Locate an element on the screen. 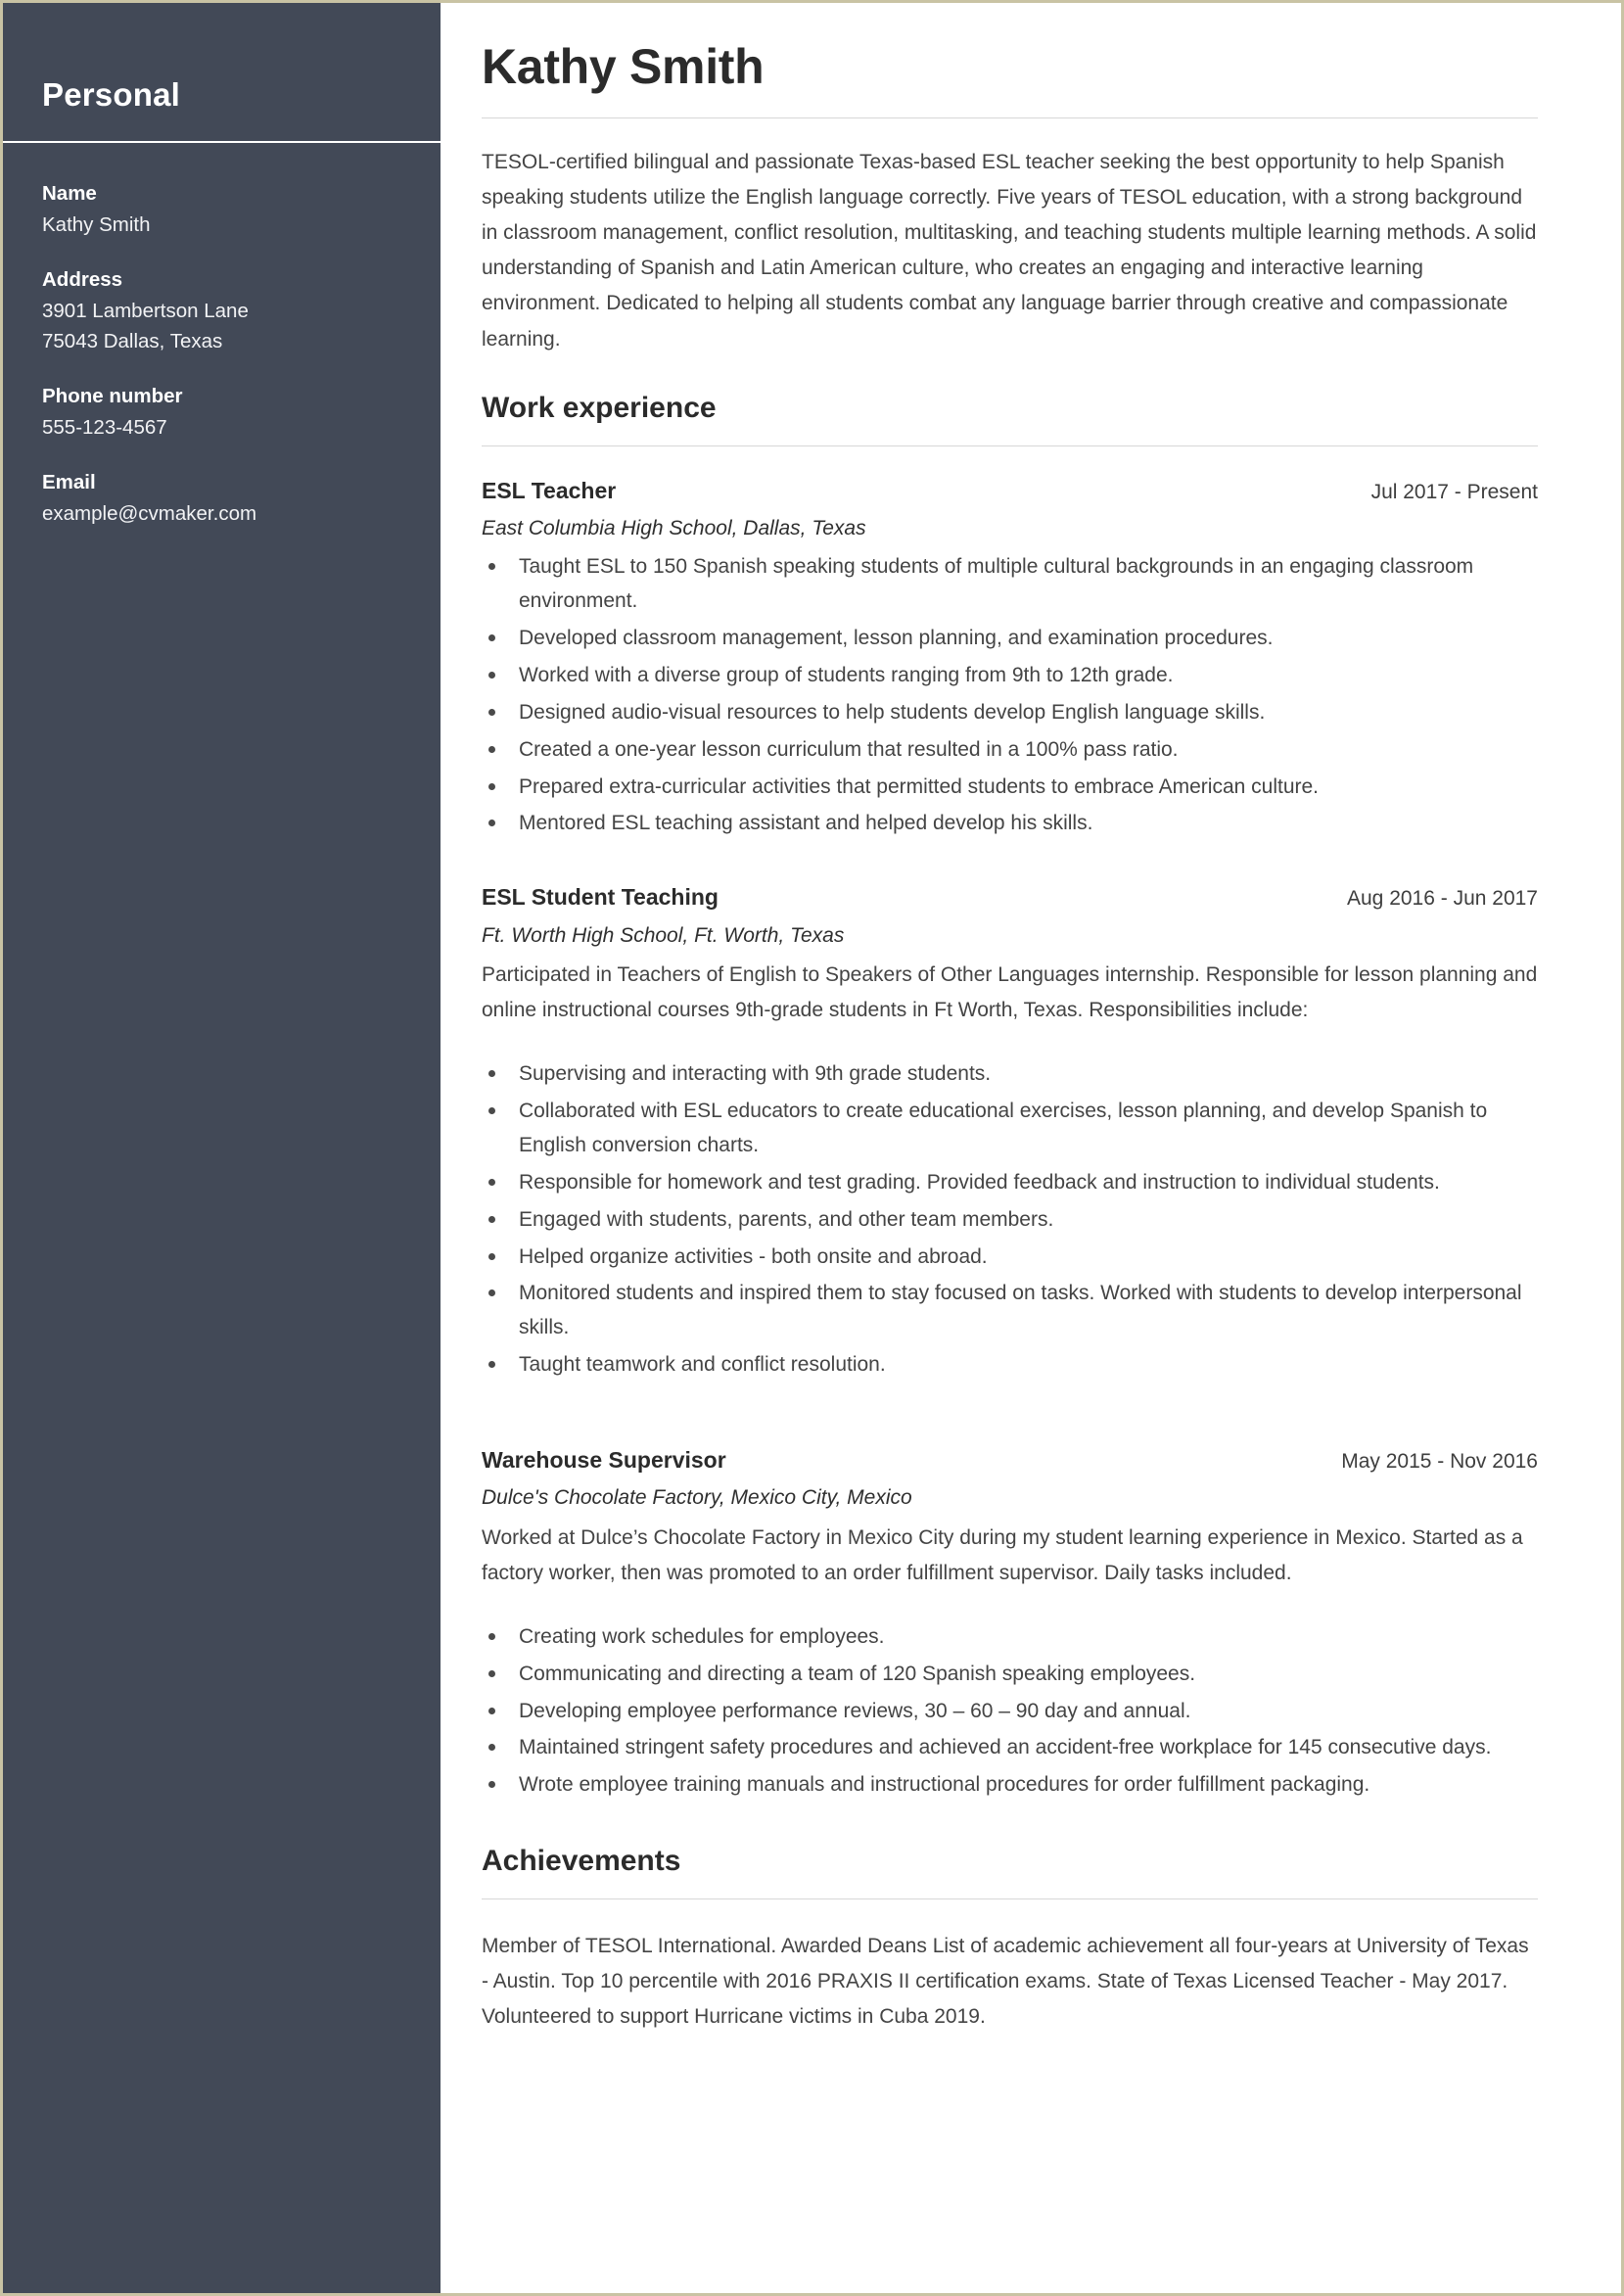  field-label-address: Address is located at coordinates (83, 279).